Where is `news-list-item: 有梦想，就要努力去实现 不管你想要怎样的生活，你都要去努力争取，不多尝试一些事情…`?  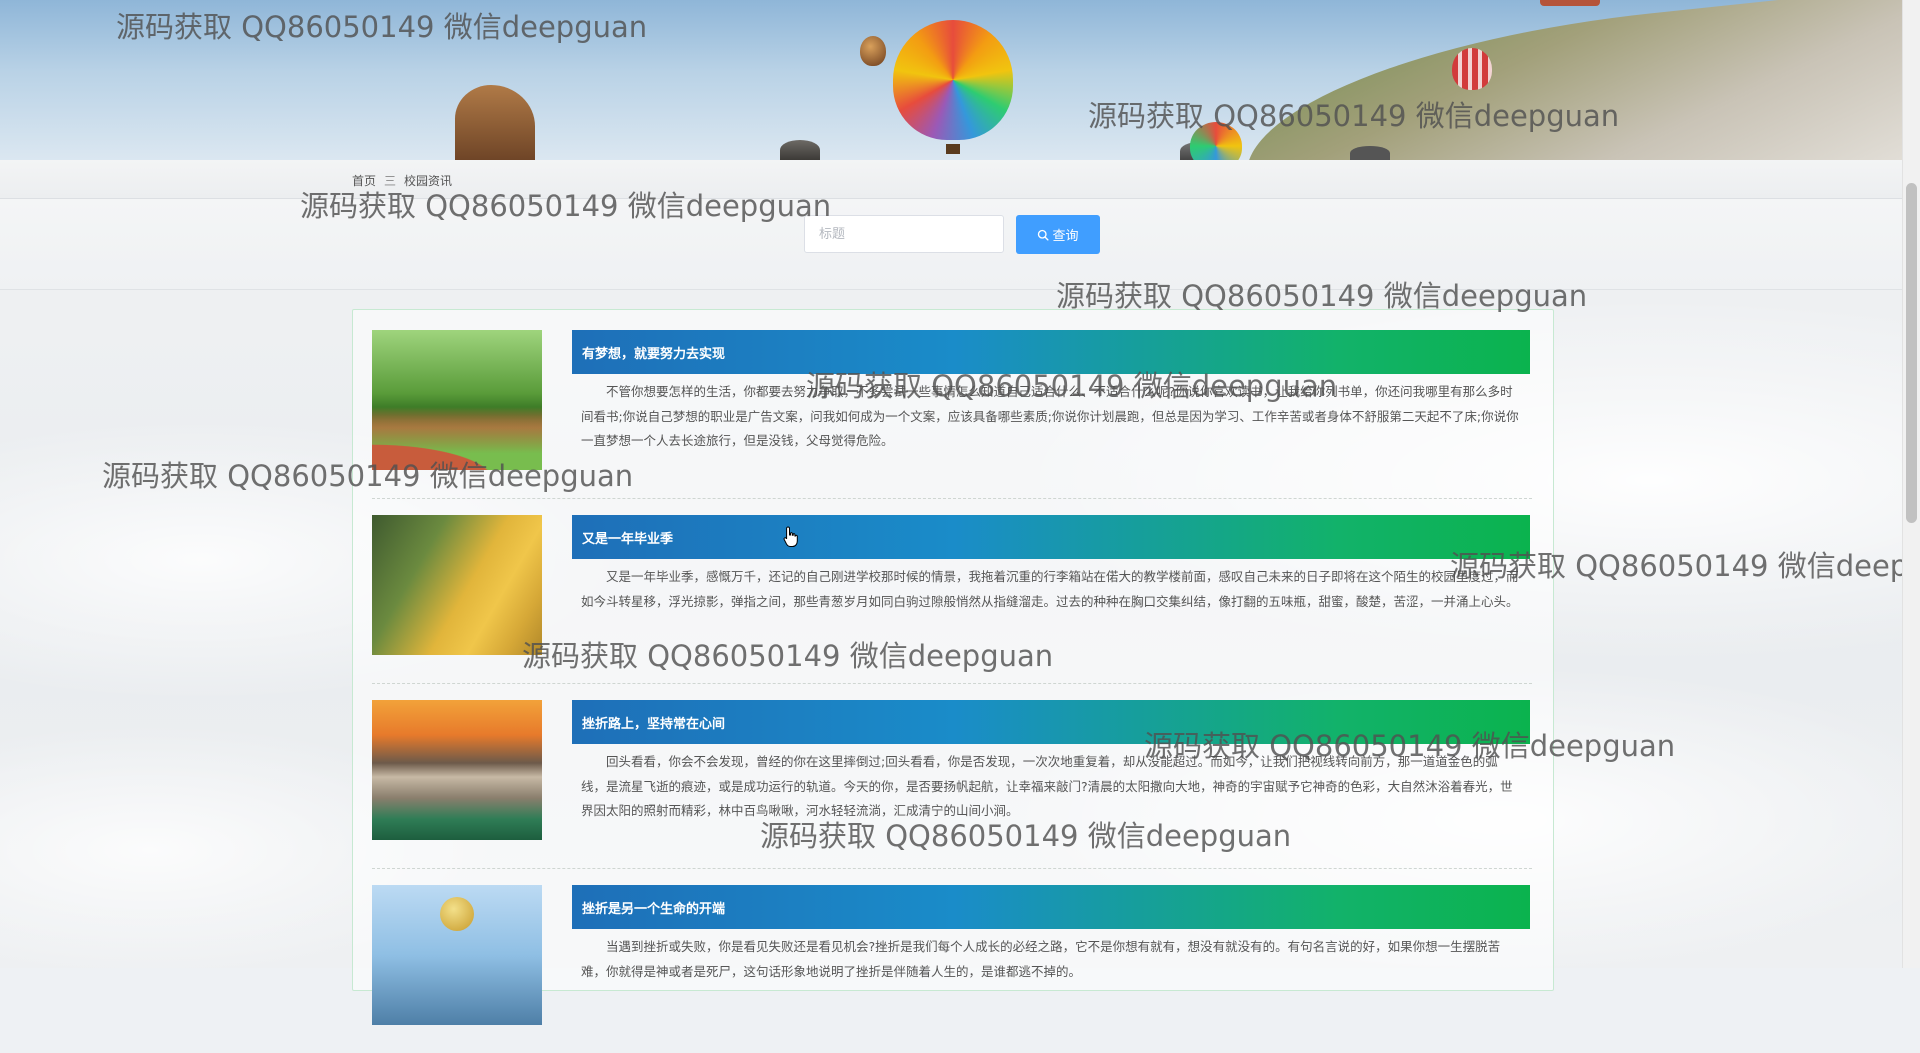
news-list-item: 有梦想，就要努力去实现 不管你想要怎样的生活，你都要去努力争取，不多尝试一些事情… is located at coordinates (952, 414).